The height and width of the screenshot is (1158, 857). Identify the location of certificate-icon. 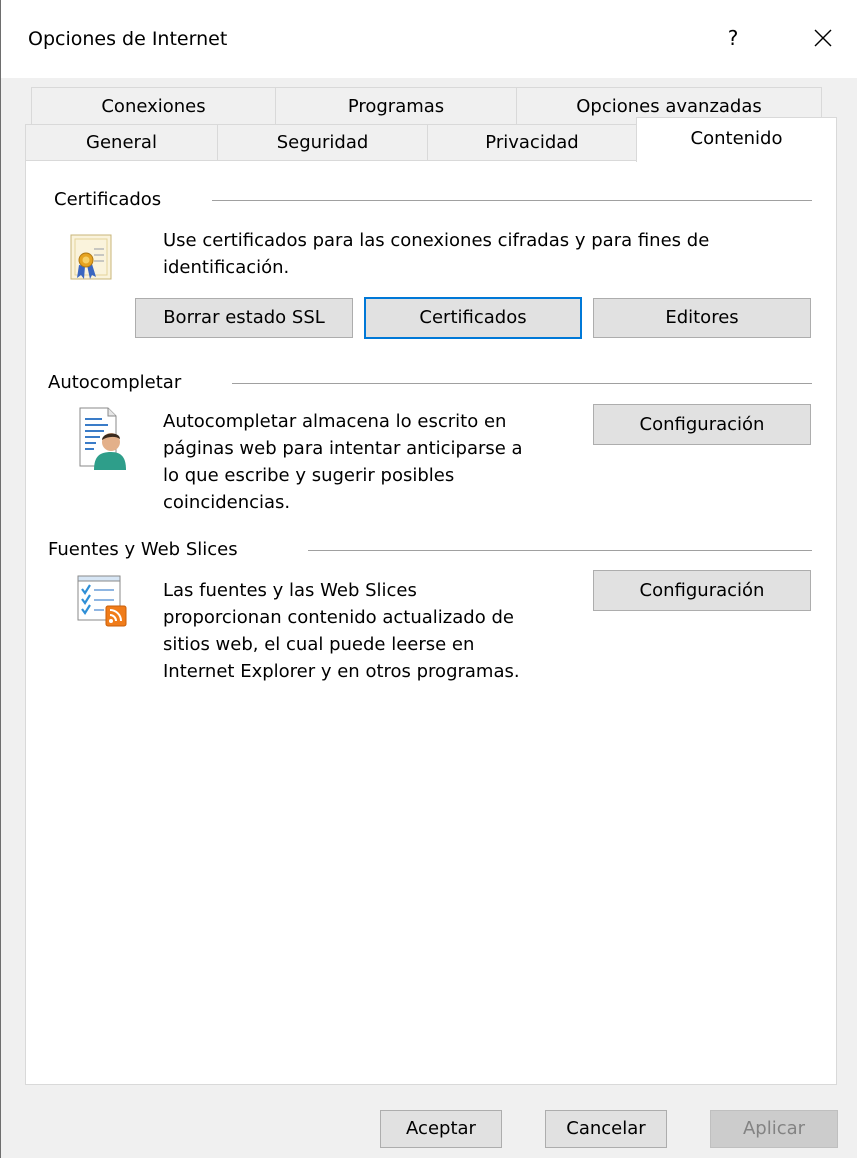
(91, 260).